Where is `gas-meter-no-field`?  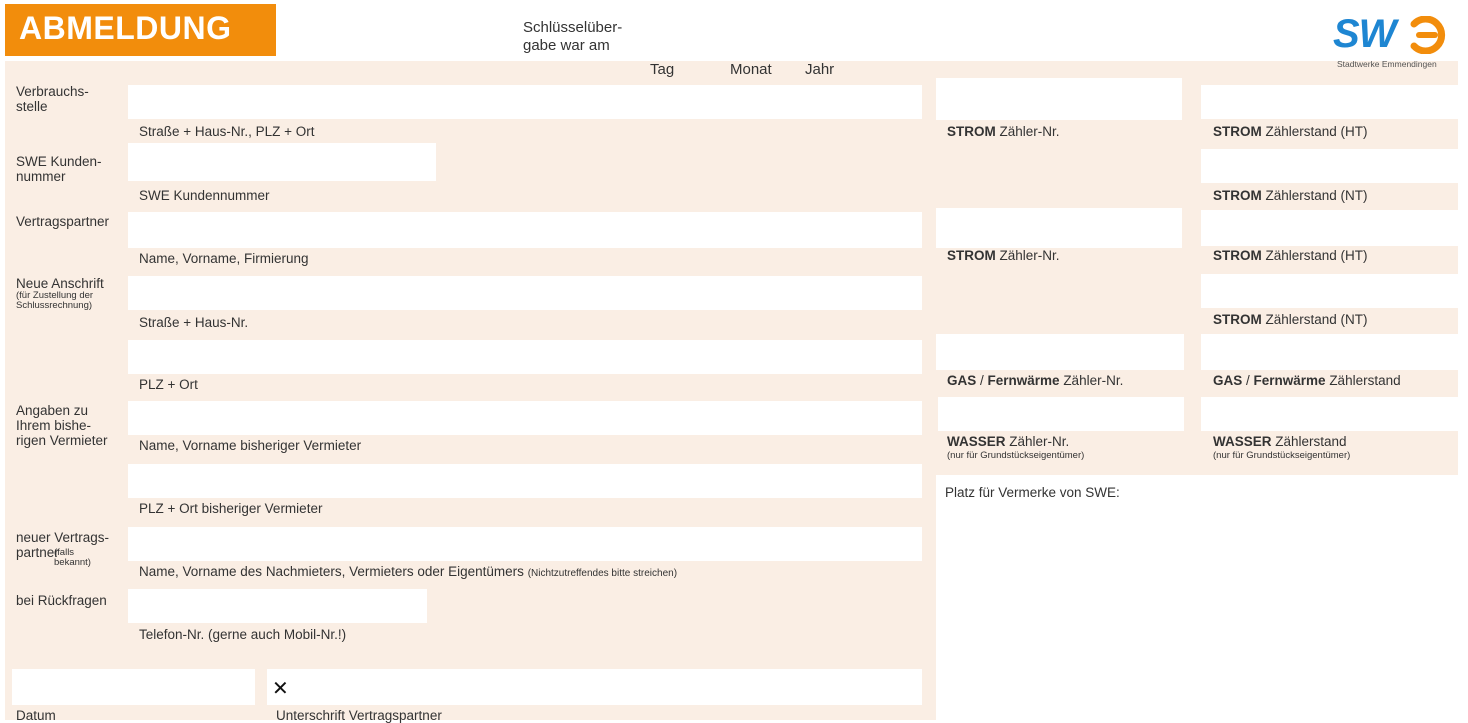
gas-meter-no-field is located at coordinates (1060, 352).